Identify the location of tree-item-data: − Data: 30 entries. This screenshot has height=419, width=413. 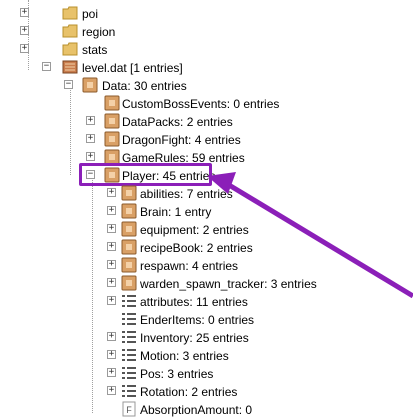
(206, 86).